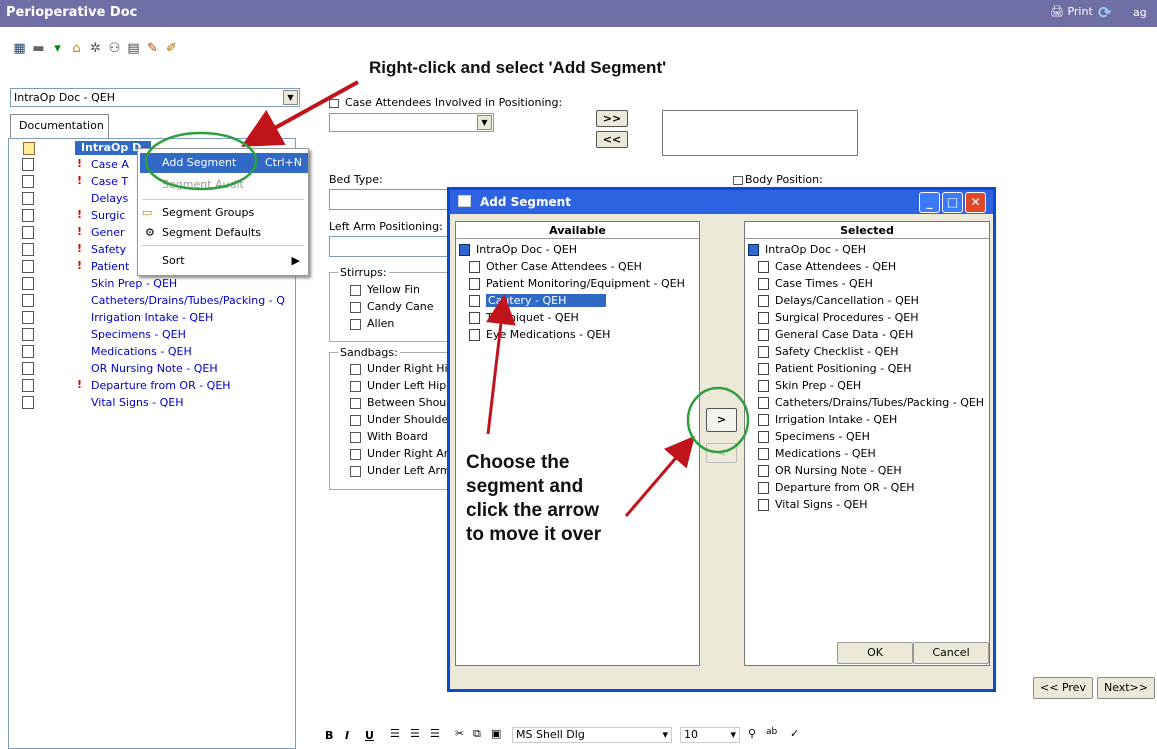 This screenshot has width=1157, height=749. Describe the element at coordinates (771, 732) in the screenshot. I see `replace-icon: ab` at that location.